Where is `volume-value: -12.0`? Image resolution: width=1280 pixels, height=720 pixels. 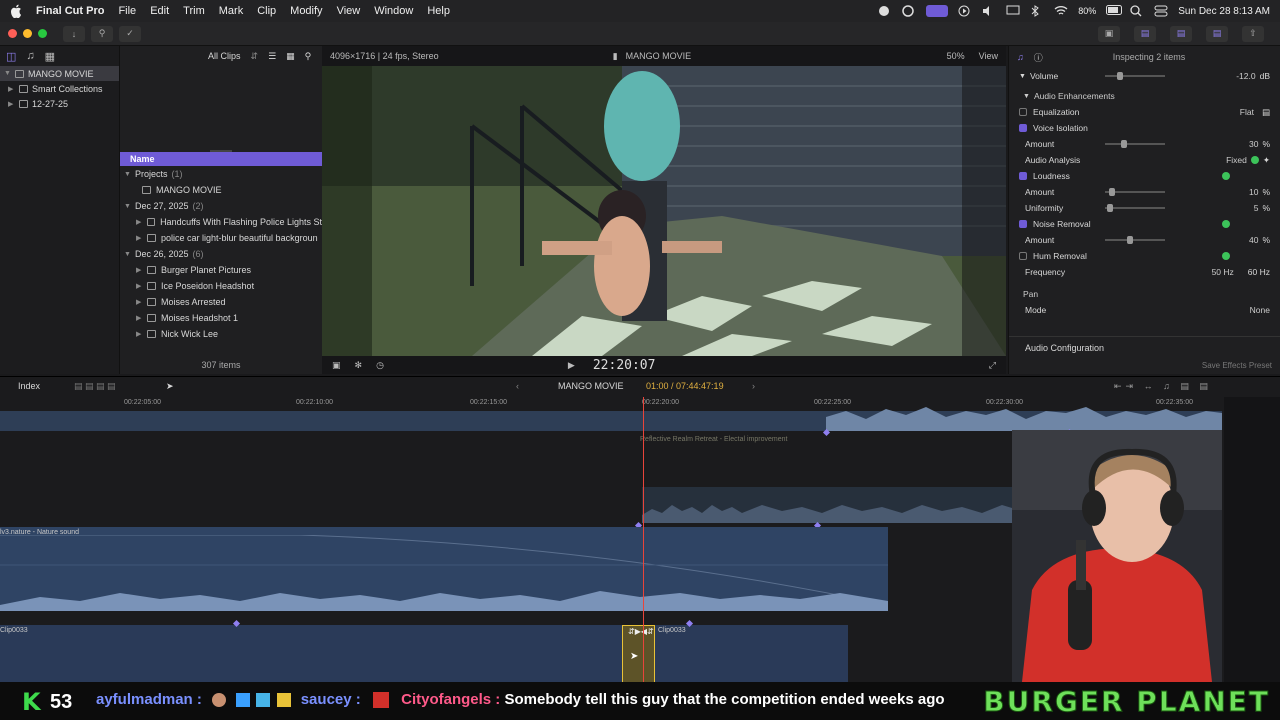 volume-value: -12.0 is located at coordinates (1245, 76).